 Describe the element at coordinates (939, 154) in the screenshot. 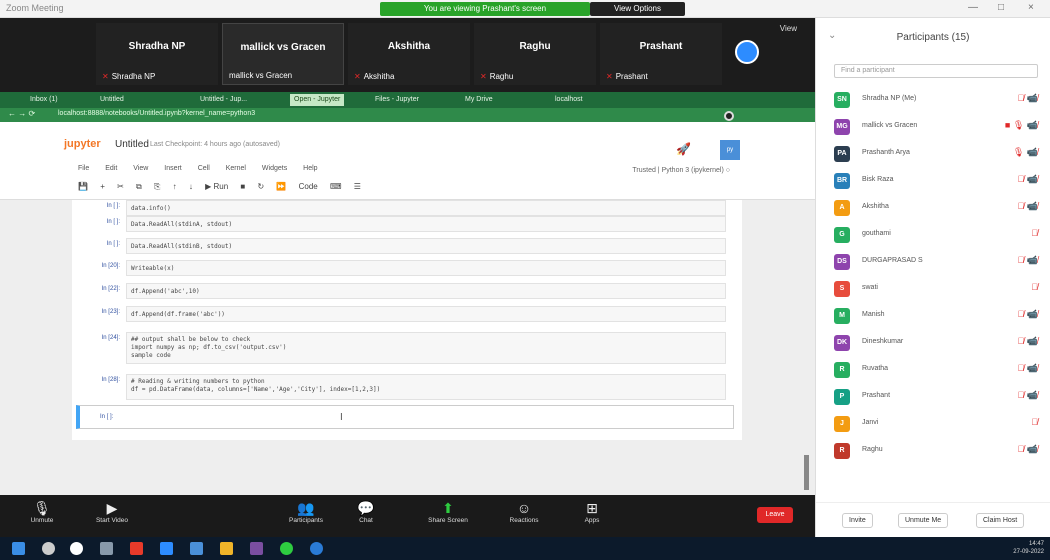

I see `participant-row: PA Prashanth Arya 🎙 📹̸` at that location.